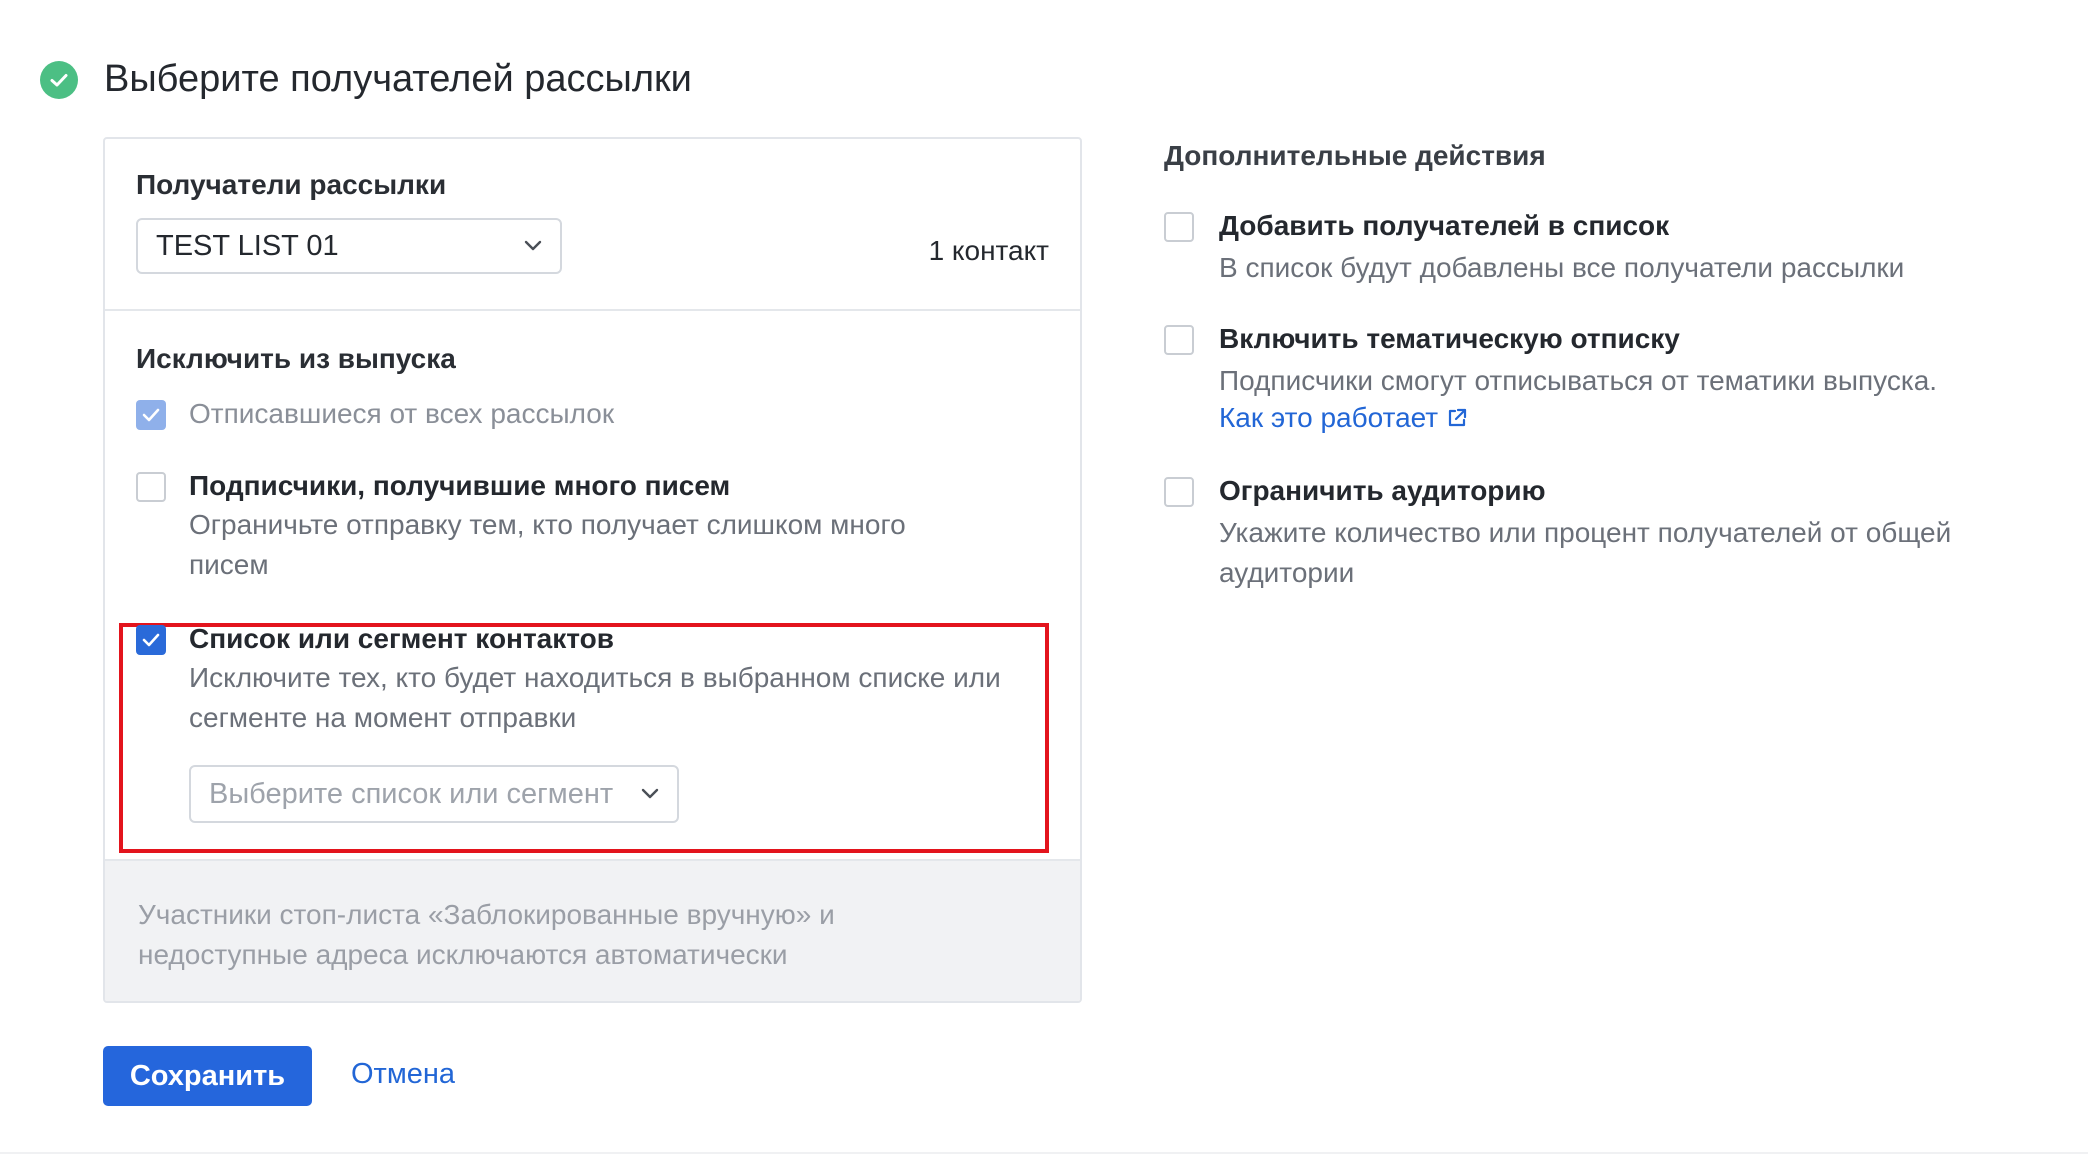 This screenshot has height=1160, width=2088. I want to click on contact-count: 1 контакт, so click(988, 250).